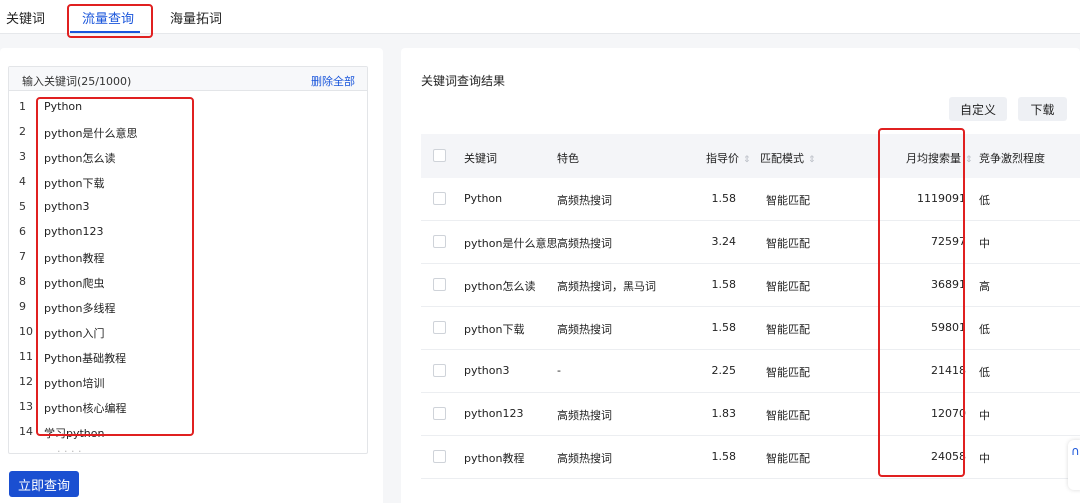 This screenshot has height=503, width=1080. What do you see at coordinates (22, 131) in the screenshot?
I see `keyword-line-number: 2` at bounding box center [22, 131].